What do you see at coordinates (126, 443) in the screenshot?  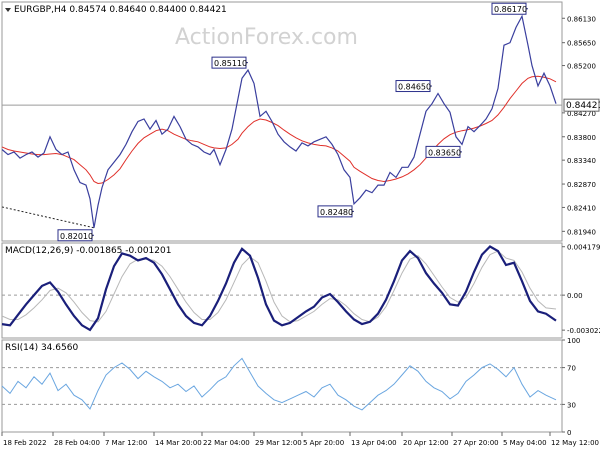 I see `x-tick-label: 7 Mar 12:00` at bounding box center [126, 443].